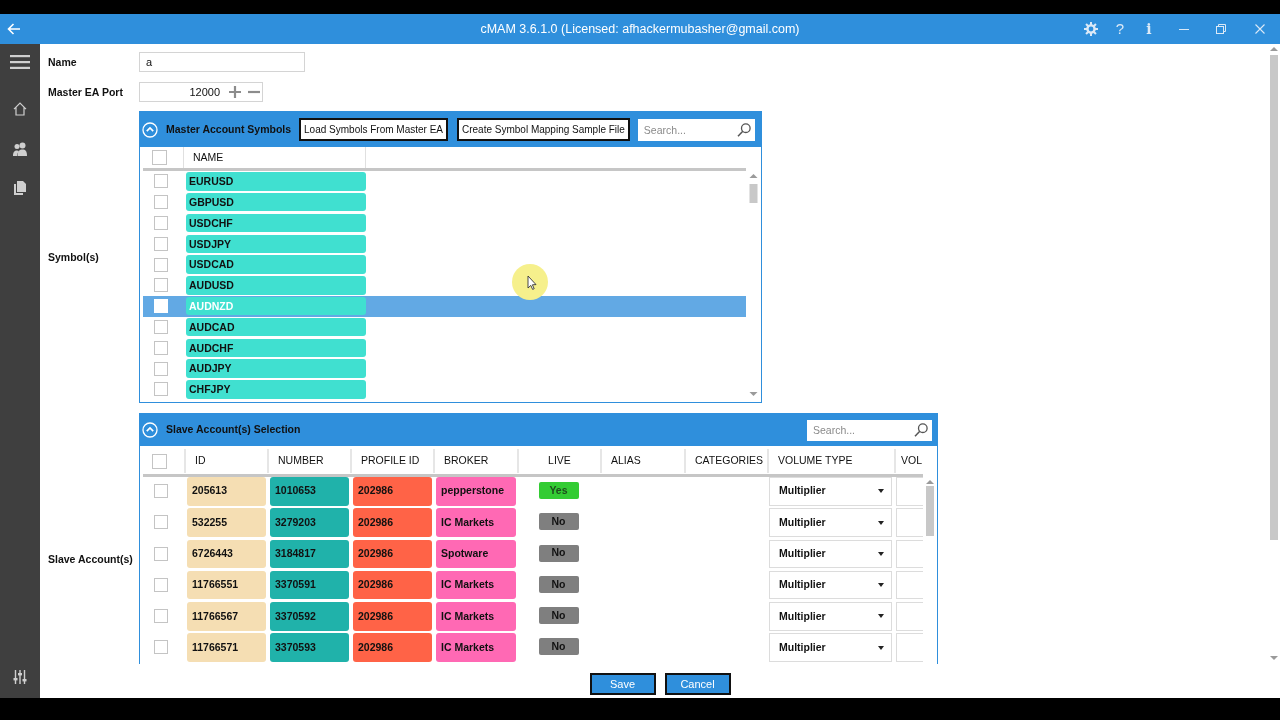 This screenshot has width=1280, height=720. I want to click on panel-title: Master Account Symbols, so click(229, 129).